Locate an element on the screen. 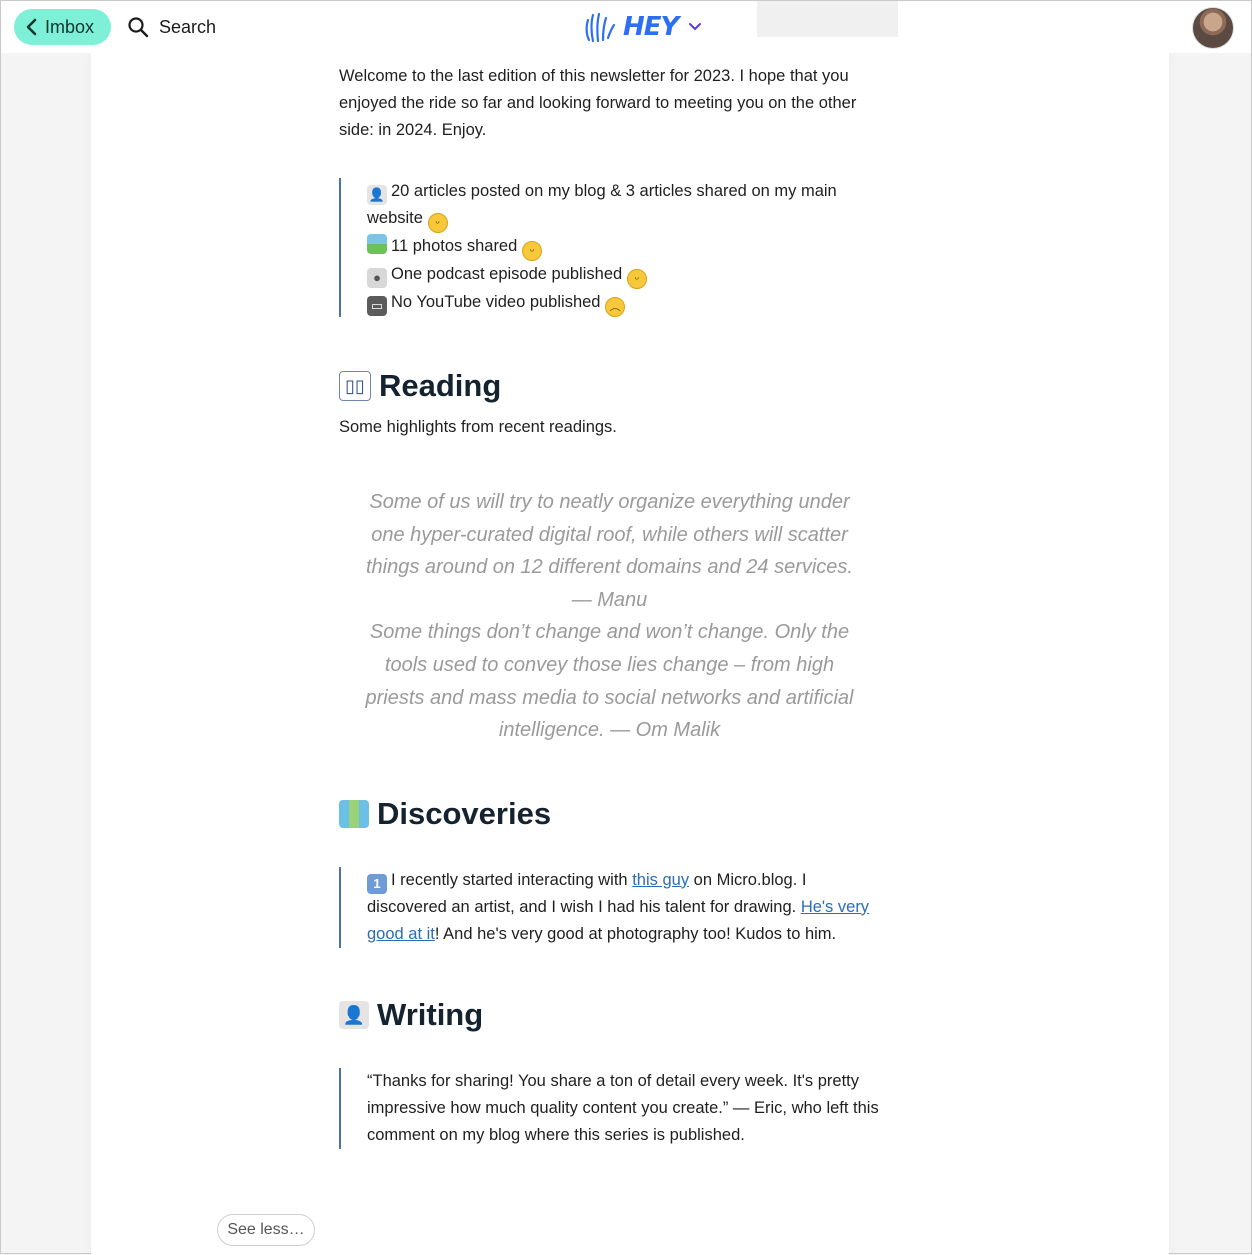 This screenshot has width=1252, height=1255. pensive-face-icon: ︵ is located at coordinates (615, 307).